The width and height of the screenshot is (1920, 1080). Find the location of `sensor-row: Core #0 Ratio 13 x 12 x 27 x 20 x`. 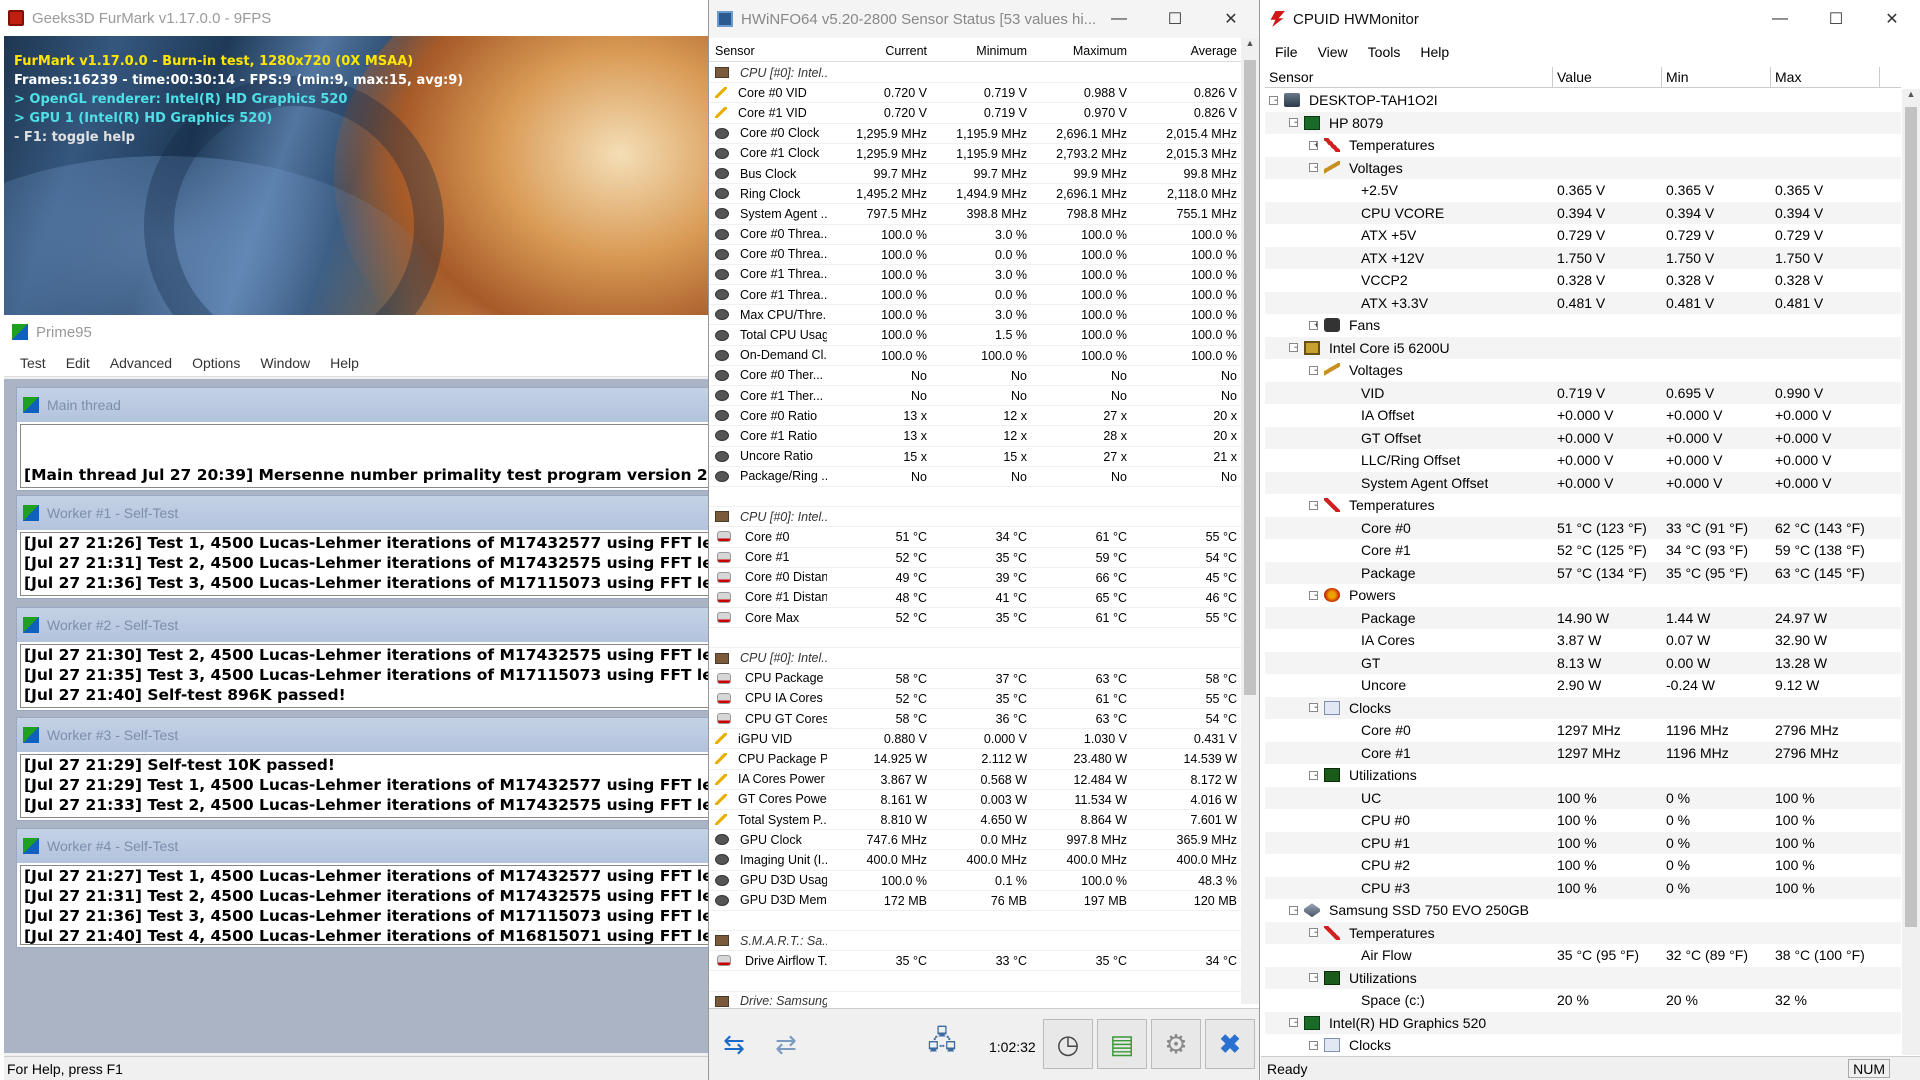

sensor-row: Core #0 Ratio 13 x 12 x 27 x 20 x is located at coordinates (976, 416).